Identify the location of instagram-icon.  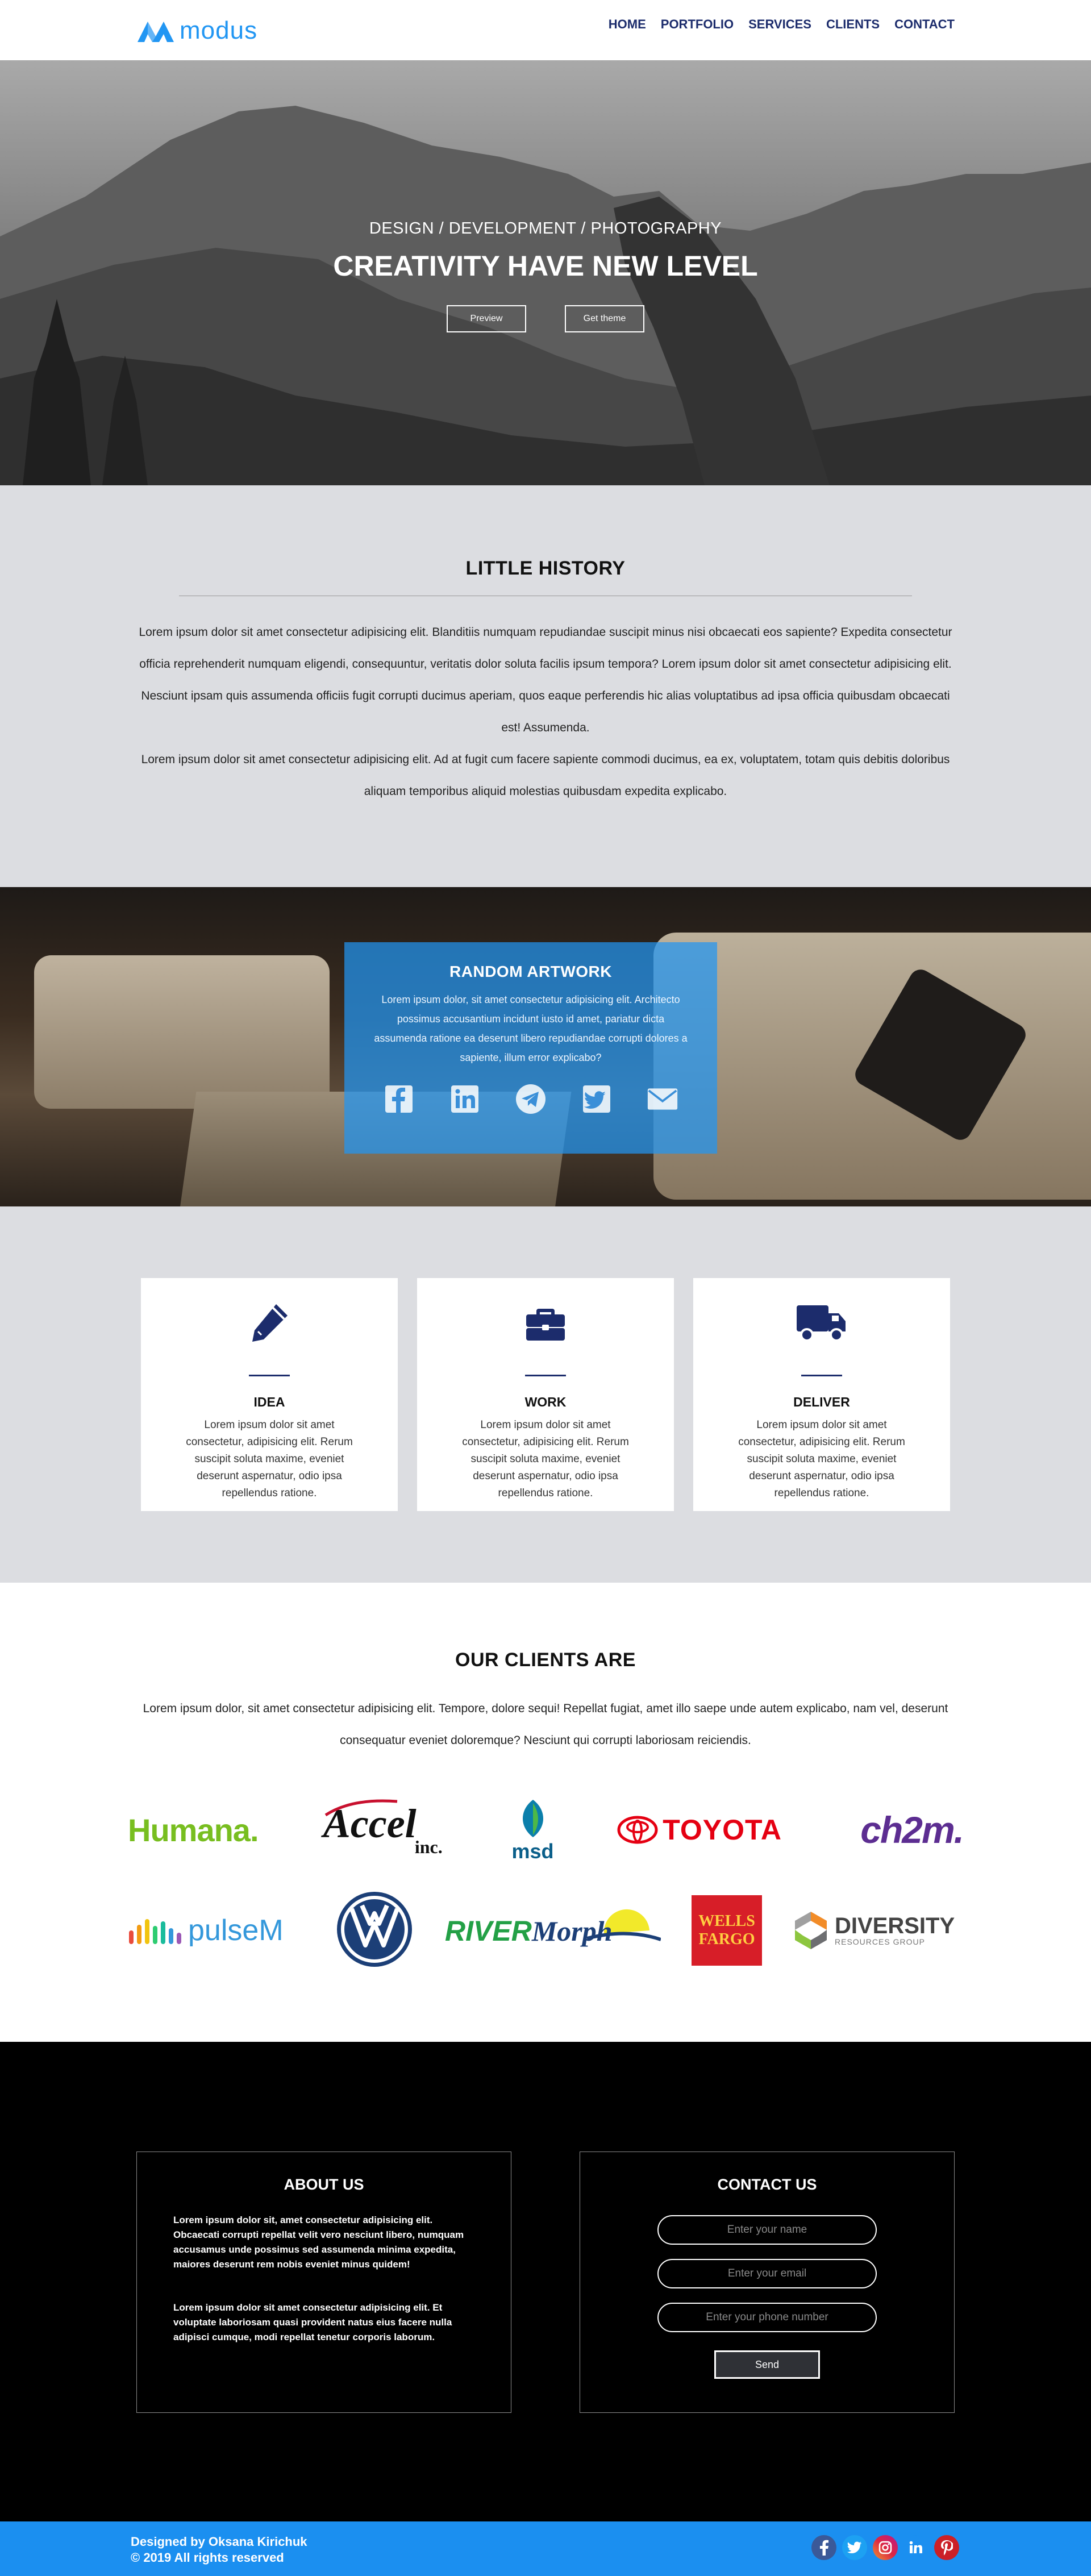
(885, 2547).